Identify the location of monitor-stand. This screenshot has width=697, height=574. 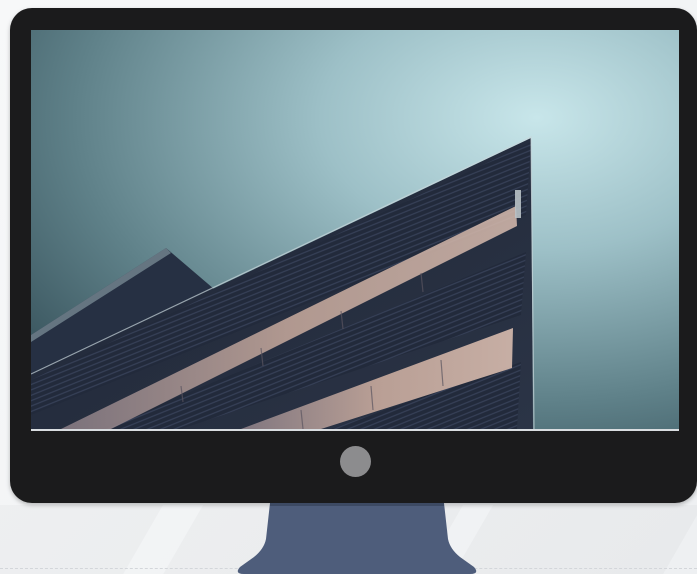
(357, 538).